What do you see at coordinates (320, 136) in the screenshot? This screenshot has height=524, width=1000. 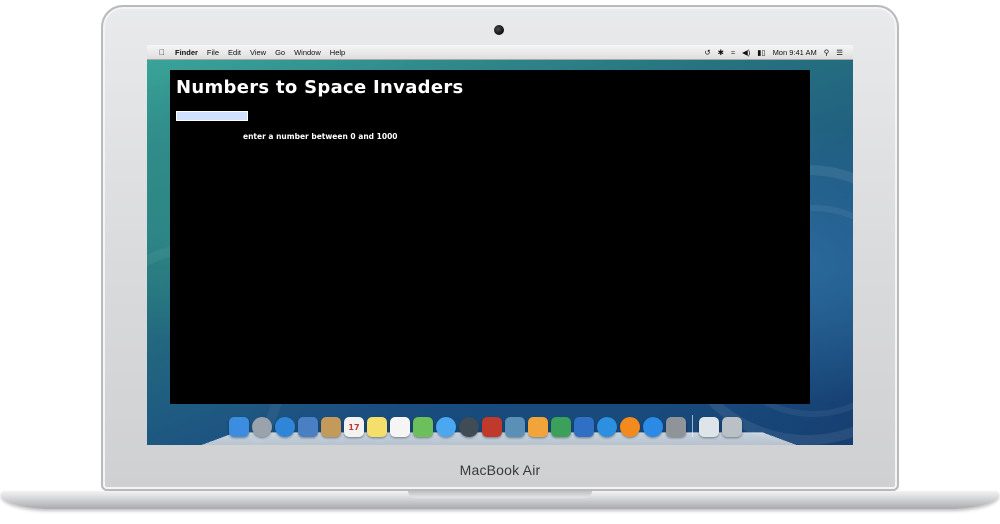 I see `input-hint: enter a number between 0 and 1000` at bounding box center [320, 136].